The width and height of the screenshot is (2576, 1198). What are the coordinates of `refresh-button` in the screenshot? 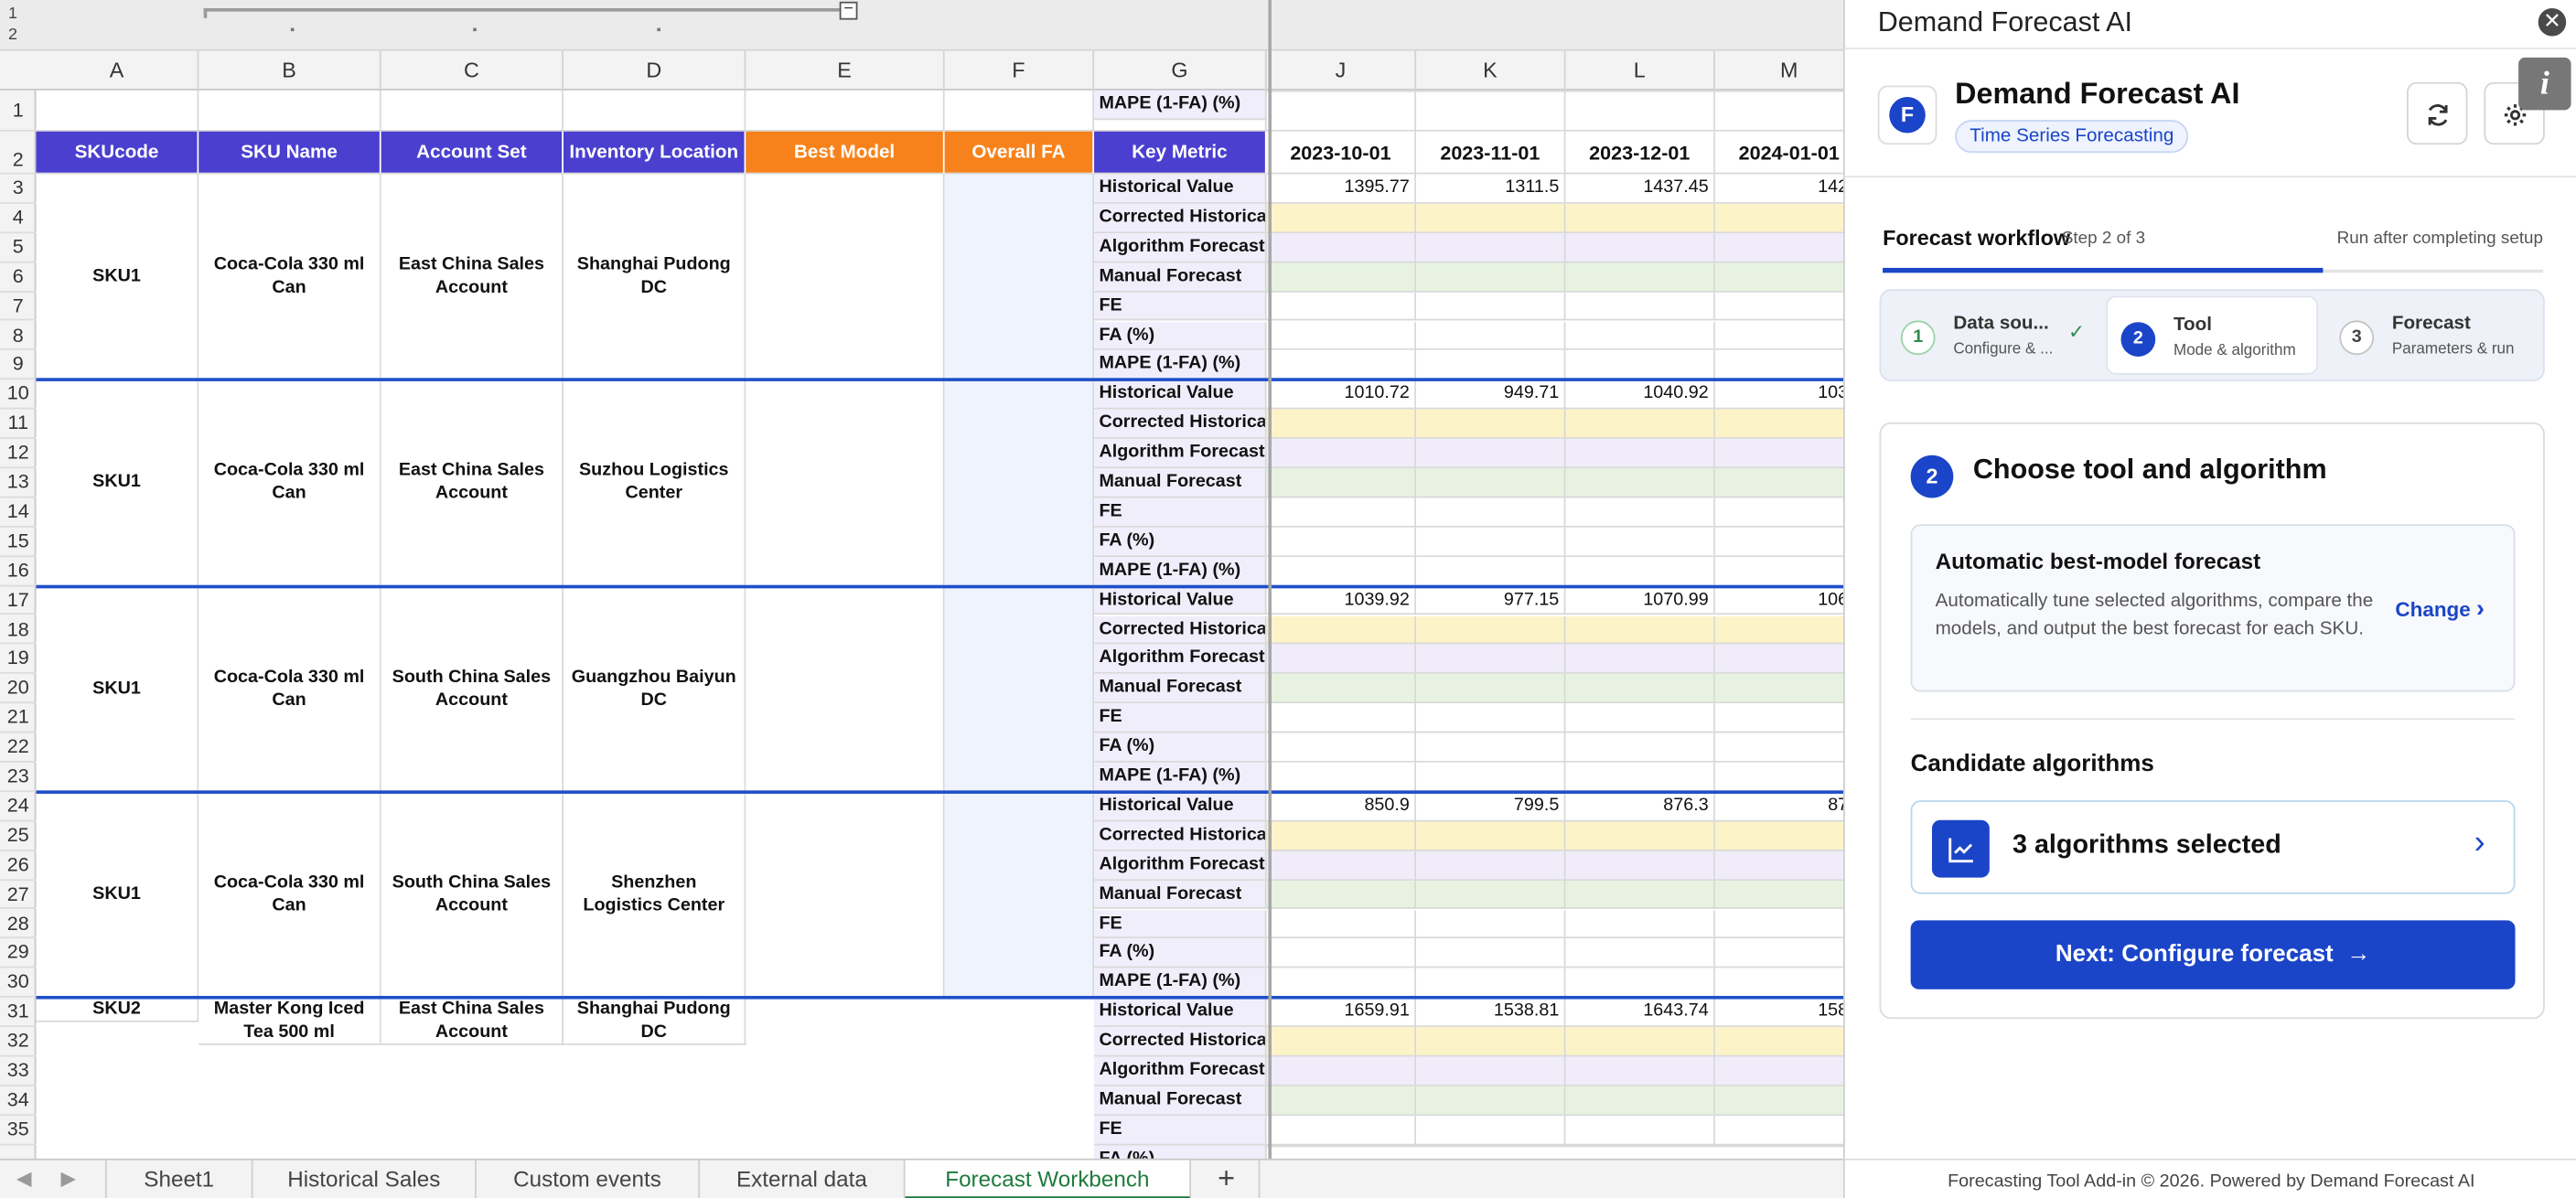 It's located at (2437, 113).